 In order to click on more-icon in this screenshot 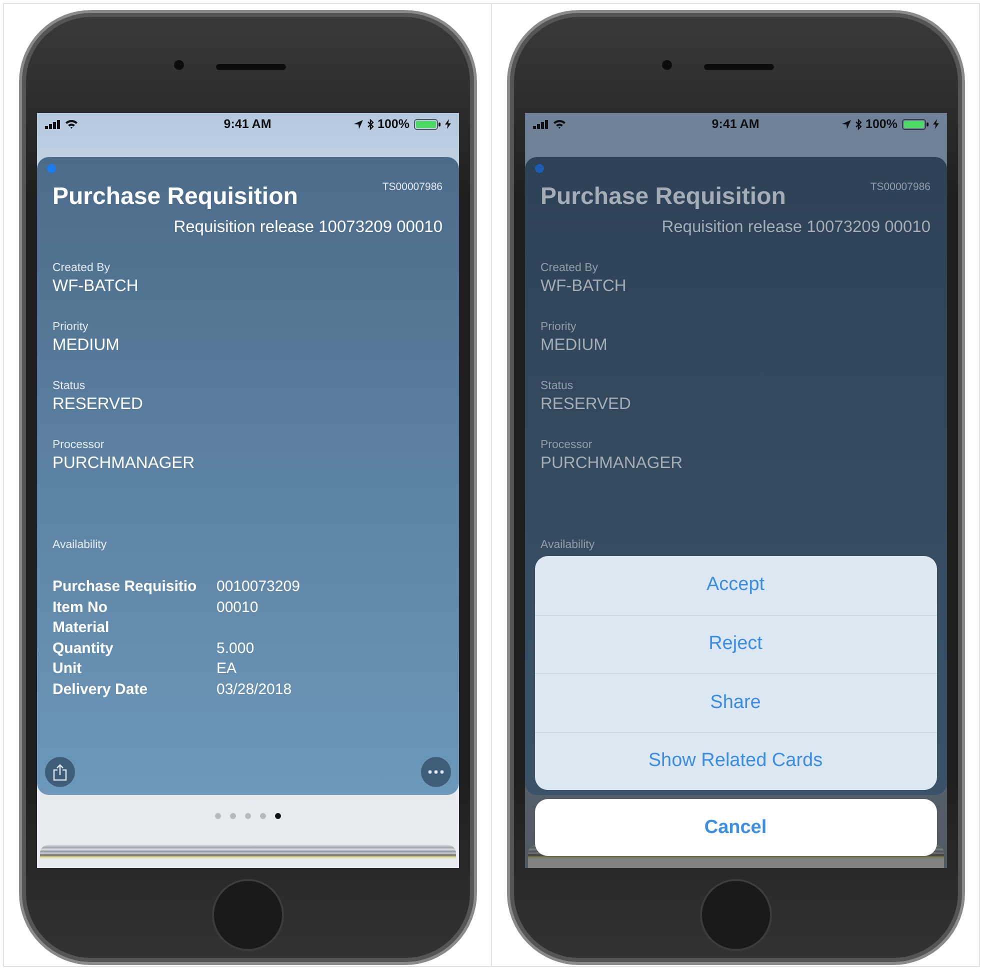, I will do `click(436, 772)`.